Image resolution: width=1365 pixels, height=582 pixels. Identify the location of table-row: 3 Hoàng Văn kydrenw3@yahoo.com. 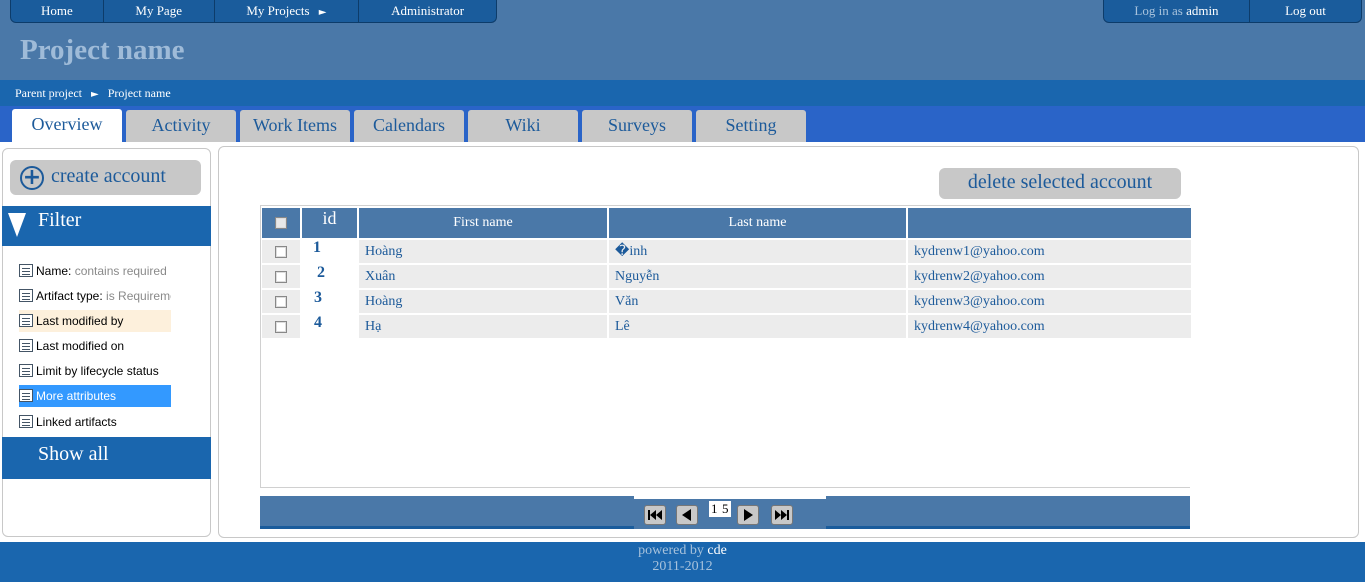
(726, 301).